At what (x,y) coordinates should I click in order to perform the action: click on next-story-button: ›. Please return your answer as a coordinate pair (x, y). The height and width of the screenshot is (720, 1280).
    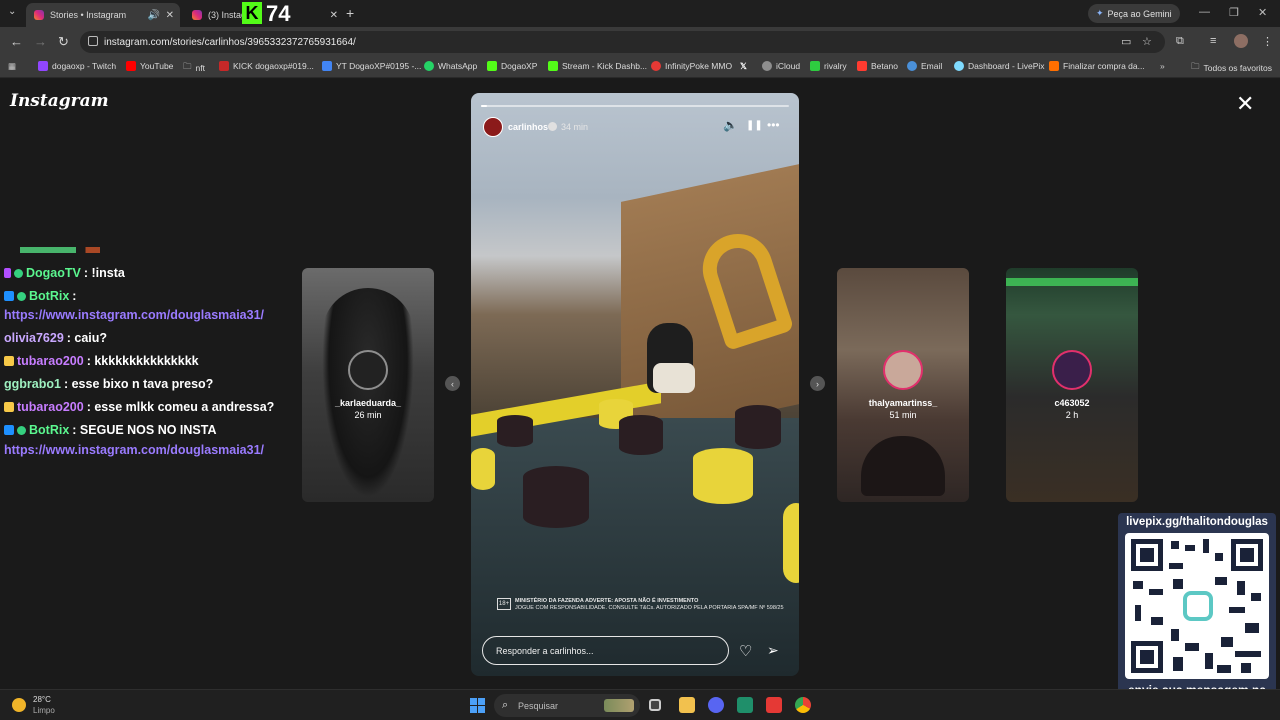
    Looking at the image, I should click on (817, 383).